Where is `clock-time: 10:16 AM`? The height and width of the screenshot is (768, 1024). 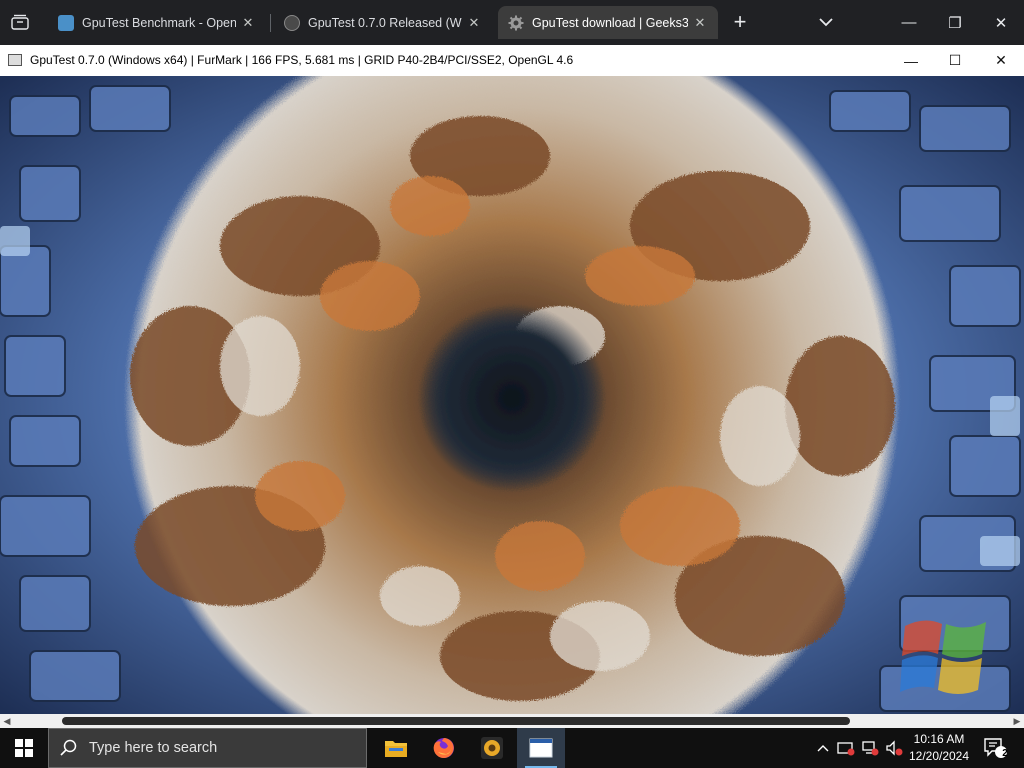
clock-time: 10:16 AM is located at coordinates (939, 739).